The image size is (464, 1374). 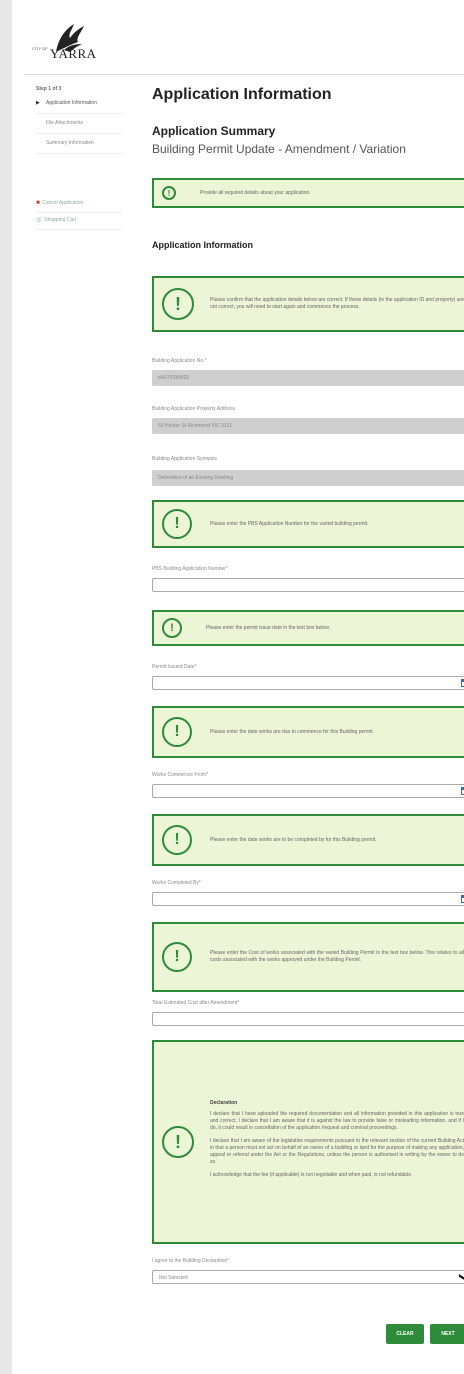 I want to click on logo-text: YARRA, so click(x=73, y=53).